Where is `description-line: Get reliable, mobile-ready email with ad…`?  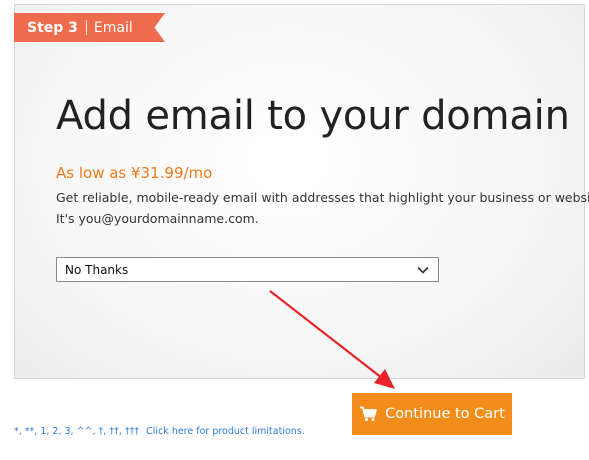
description-line: Get reliable, mobile-ready email with ad… is located at coordinates (322, 197).